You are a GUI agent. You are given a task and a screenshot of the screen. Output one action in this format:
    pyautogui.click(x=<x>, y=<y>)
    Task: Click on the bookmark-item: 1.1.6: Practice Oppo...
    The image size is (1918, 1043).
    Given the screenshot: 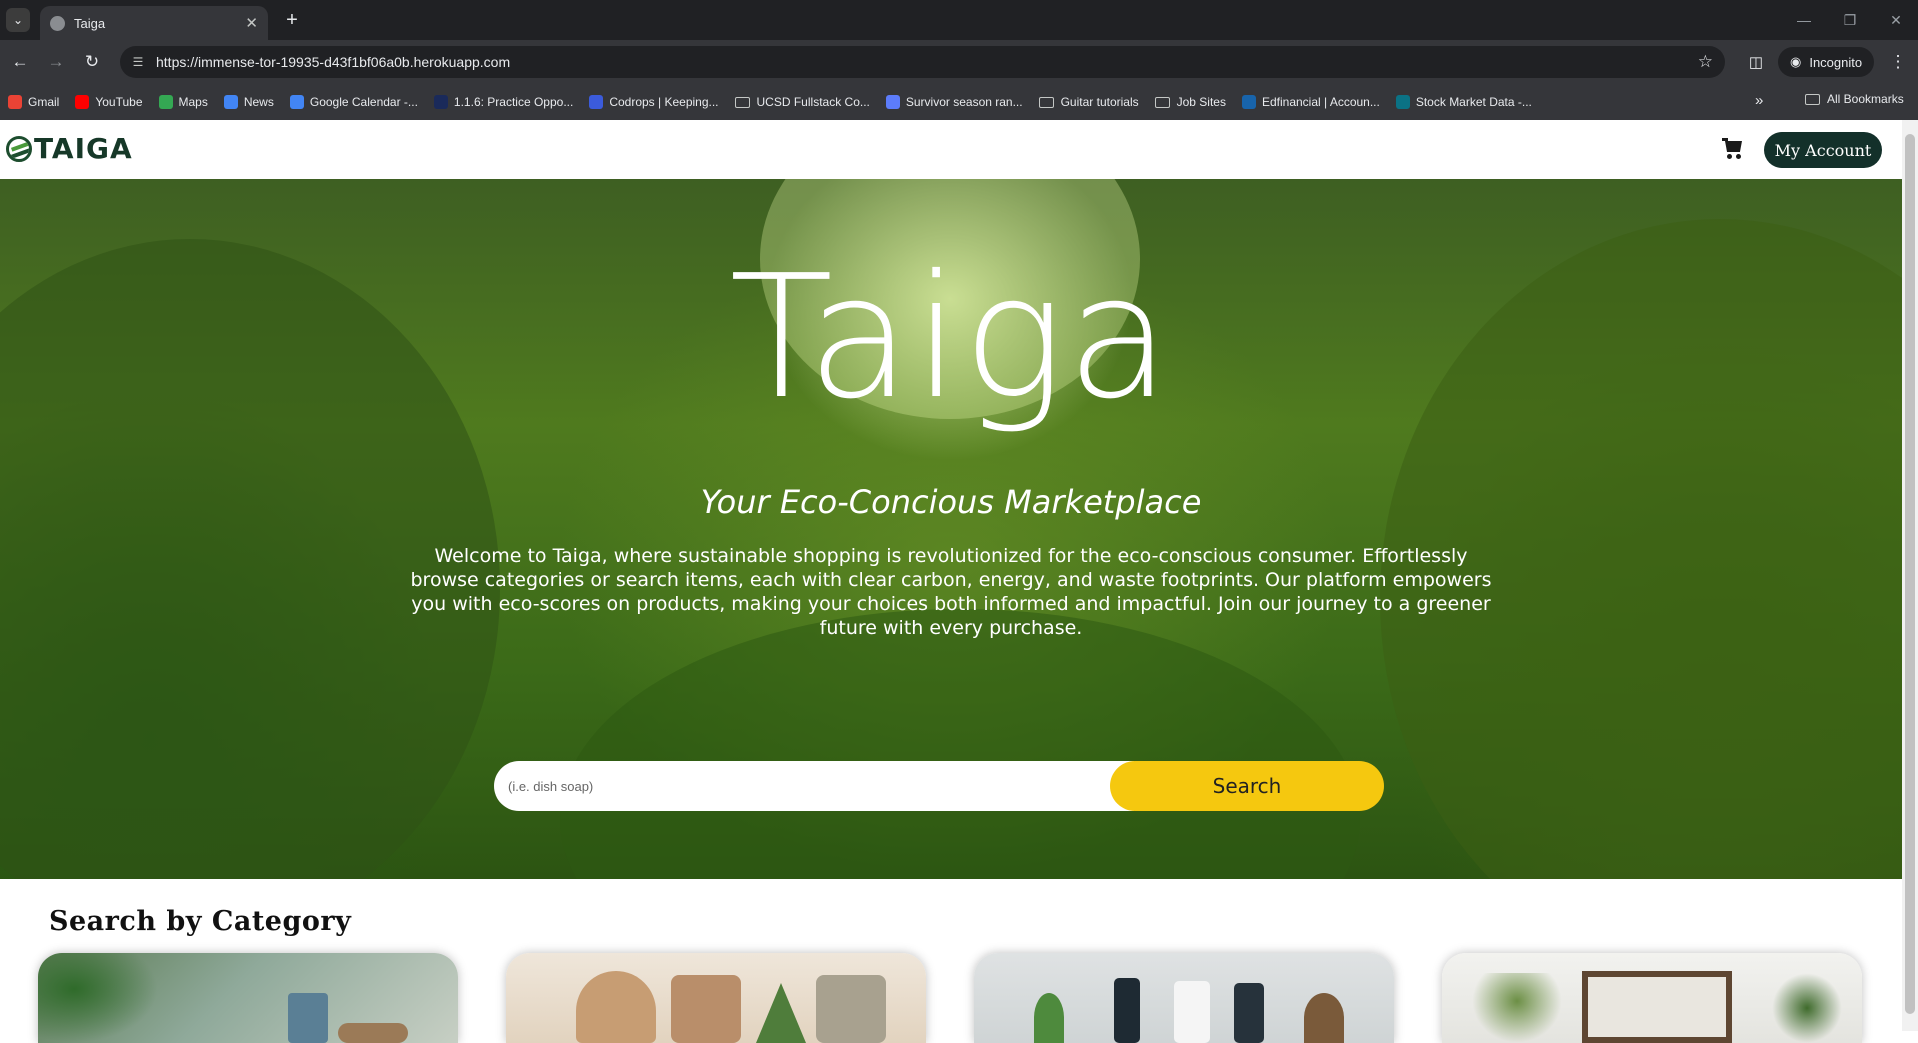 What is the action you would take?
    pyautogui.click(x=503, y=102)
    